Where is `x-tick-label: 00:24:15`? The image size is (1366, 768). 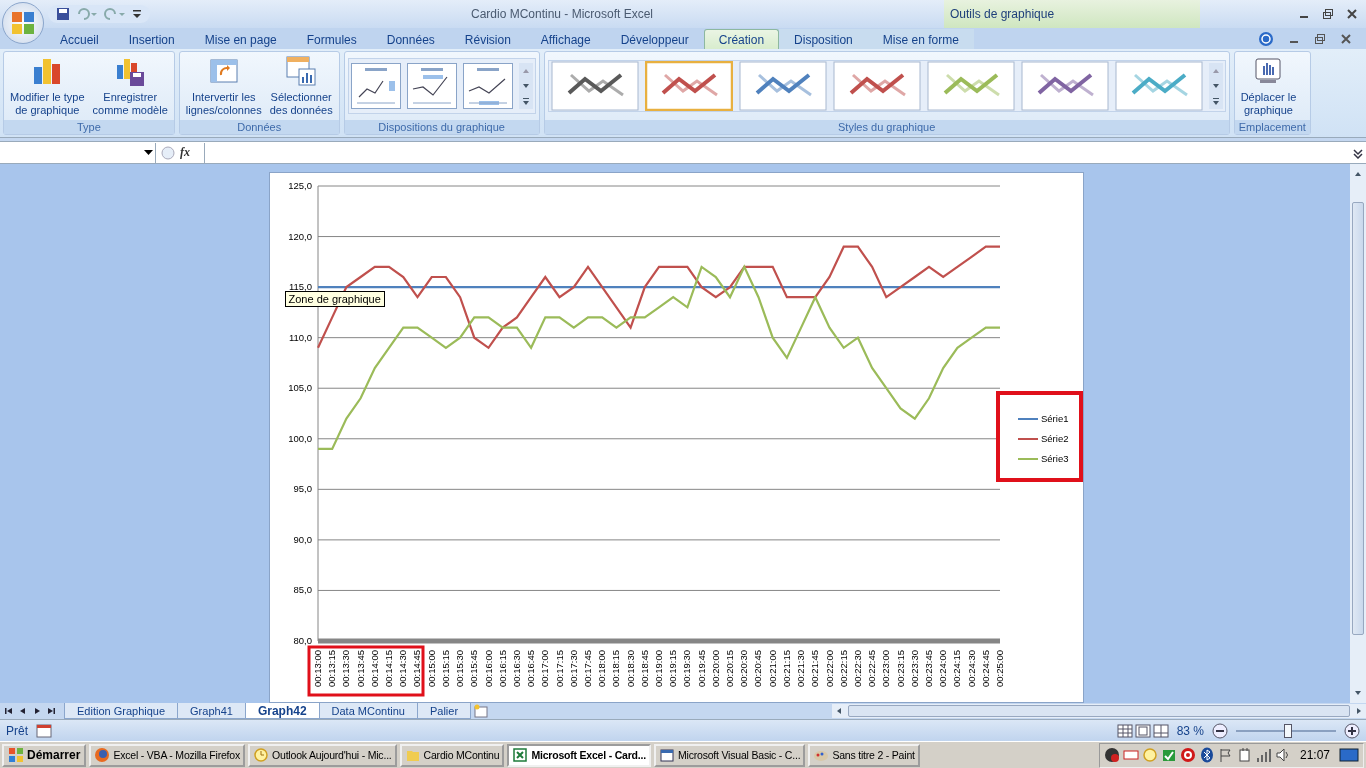 x-tick-label: 00:24:15 is located at coordinates (956, 669).